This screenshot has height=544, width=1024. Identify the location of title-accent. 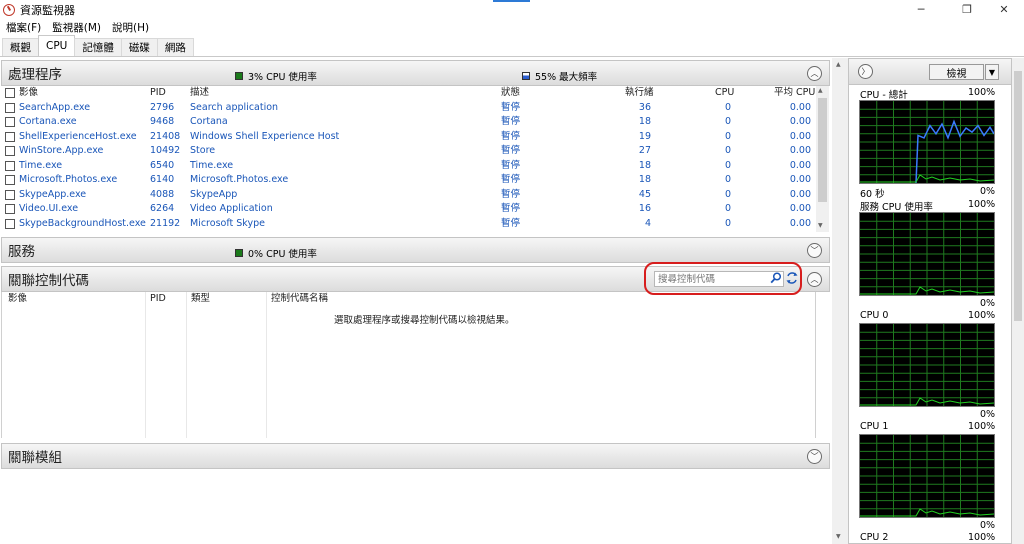
(511, 1).